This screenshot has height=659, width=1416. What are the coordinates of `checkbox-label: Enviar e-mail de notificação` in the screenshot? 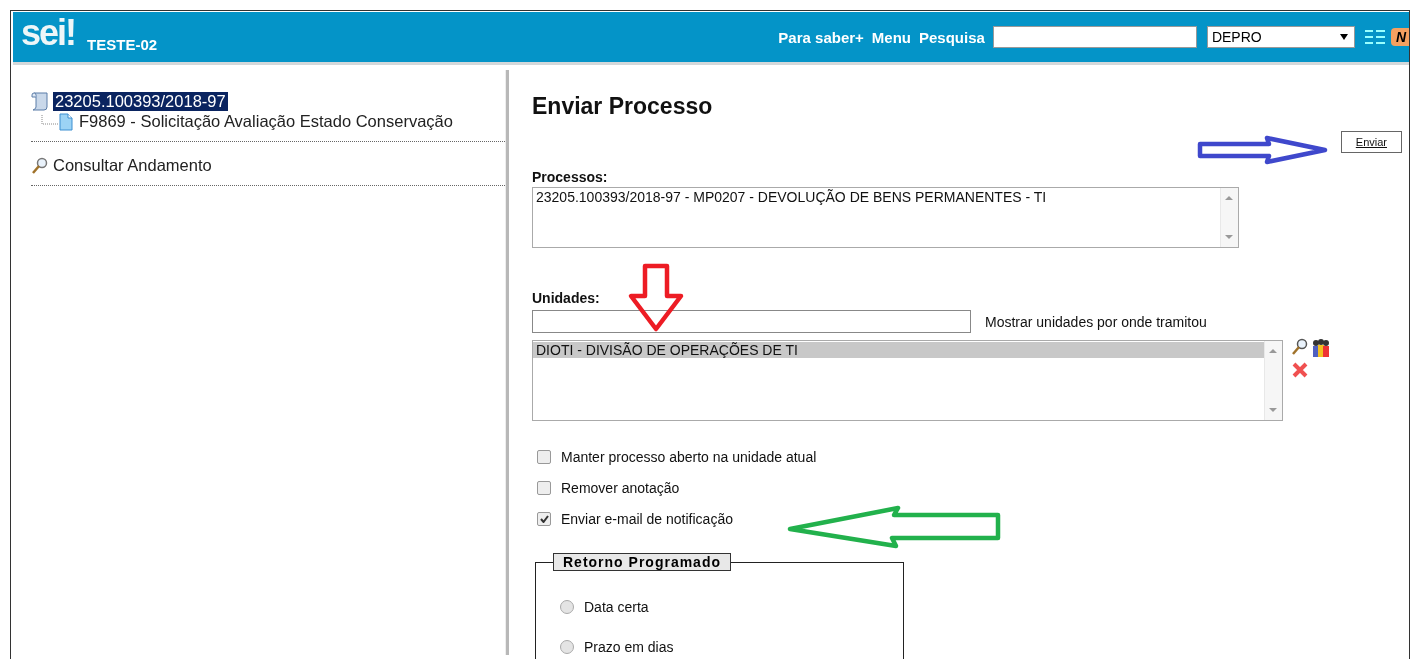 It's located at (647, 518).